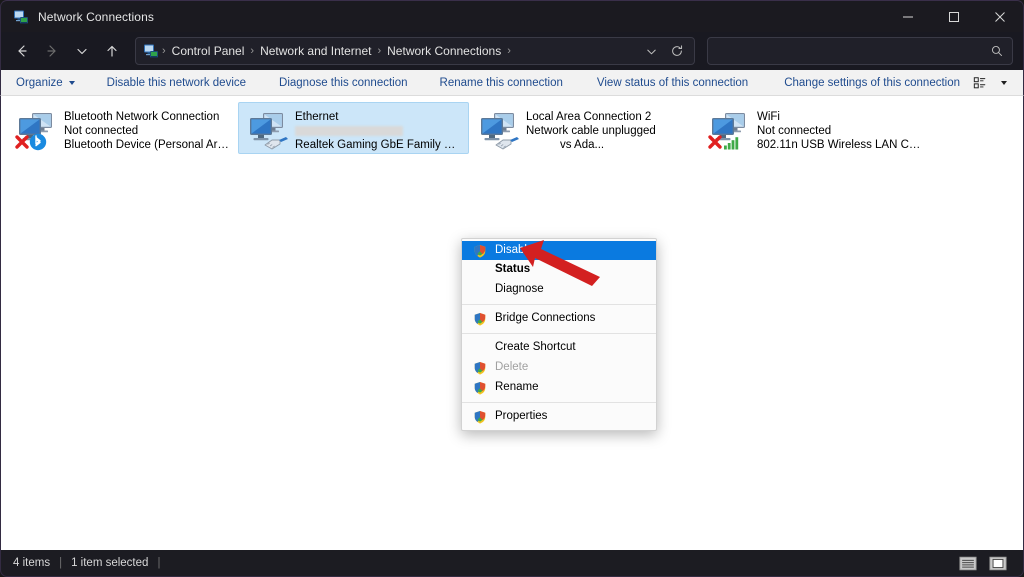 This screenshot has width=1024, height=577. What do you see at coordinates (908, 17) in the screenshot?
I see `minimize-icon` at bounding box center [908, 17].